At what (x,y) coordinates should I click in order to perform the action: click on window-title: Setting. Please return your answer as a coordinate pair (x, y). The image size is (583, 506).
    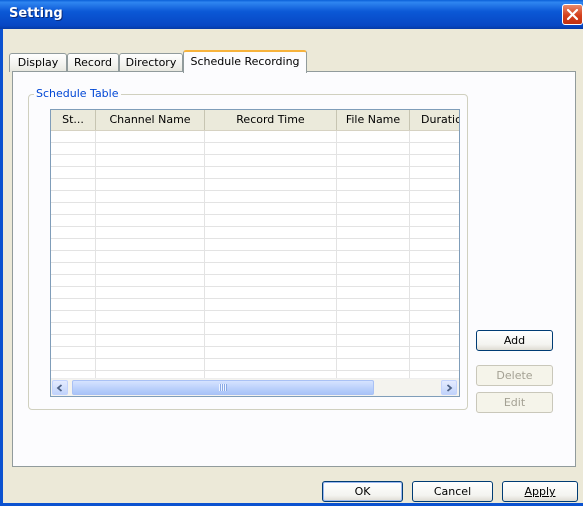
    Looking at the image, I should click on (36, 13).